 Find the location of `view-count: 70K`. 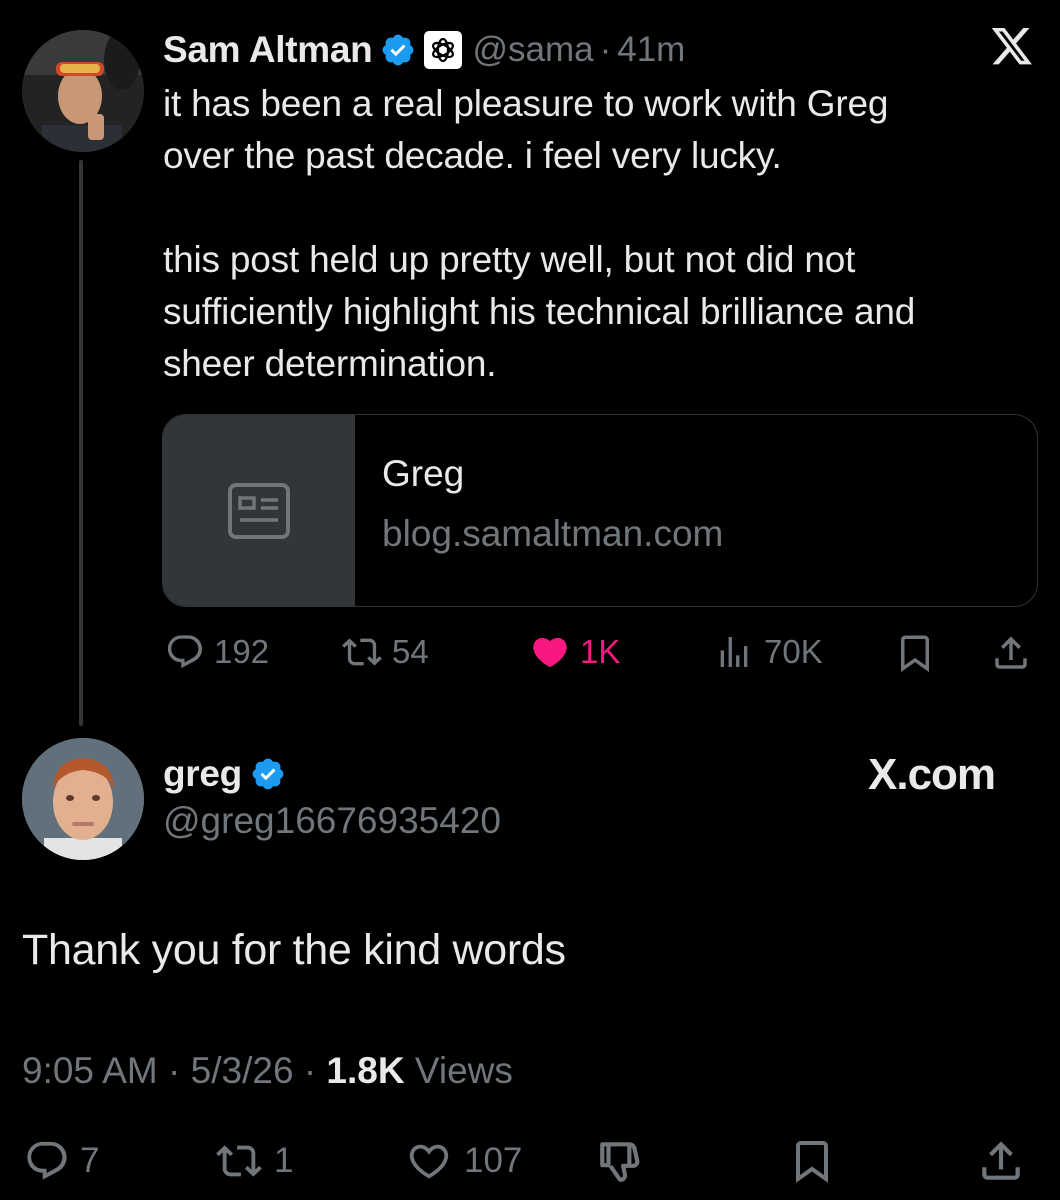

view-count: 70K is located at coordinates (793, 651).